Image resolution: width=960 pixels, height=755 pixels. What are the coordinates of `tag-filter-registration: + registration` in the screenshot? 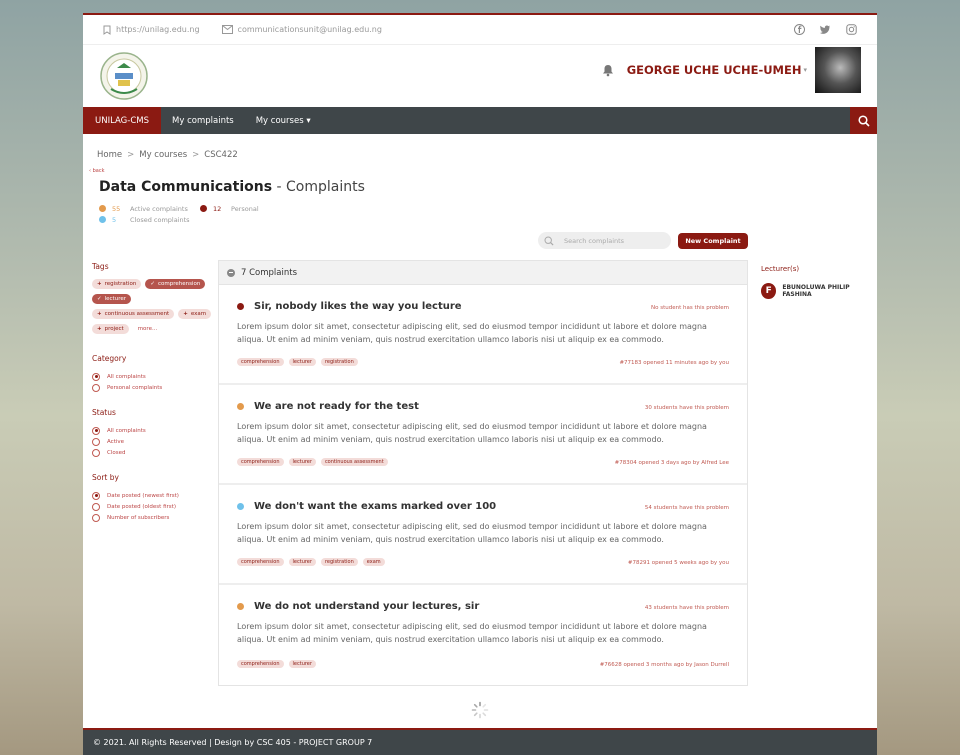 It's located at (117, 284).